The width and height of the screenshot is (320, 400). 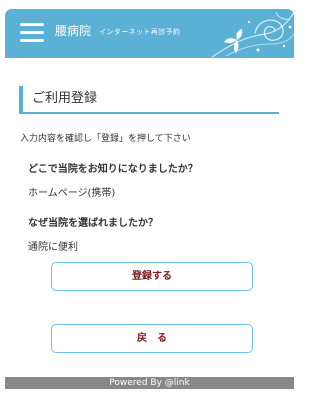 What do you see at coordinates (149, 100) in the screenshot?
I see `section-heading: ご利用登録` at bounding box center [149, 100].